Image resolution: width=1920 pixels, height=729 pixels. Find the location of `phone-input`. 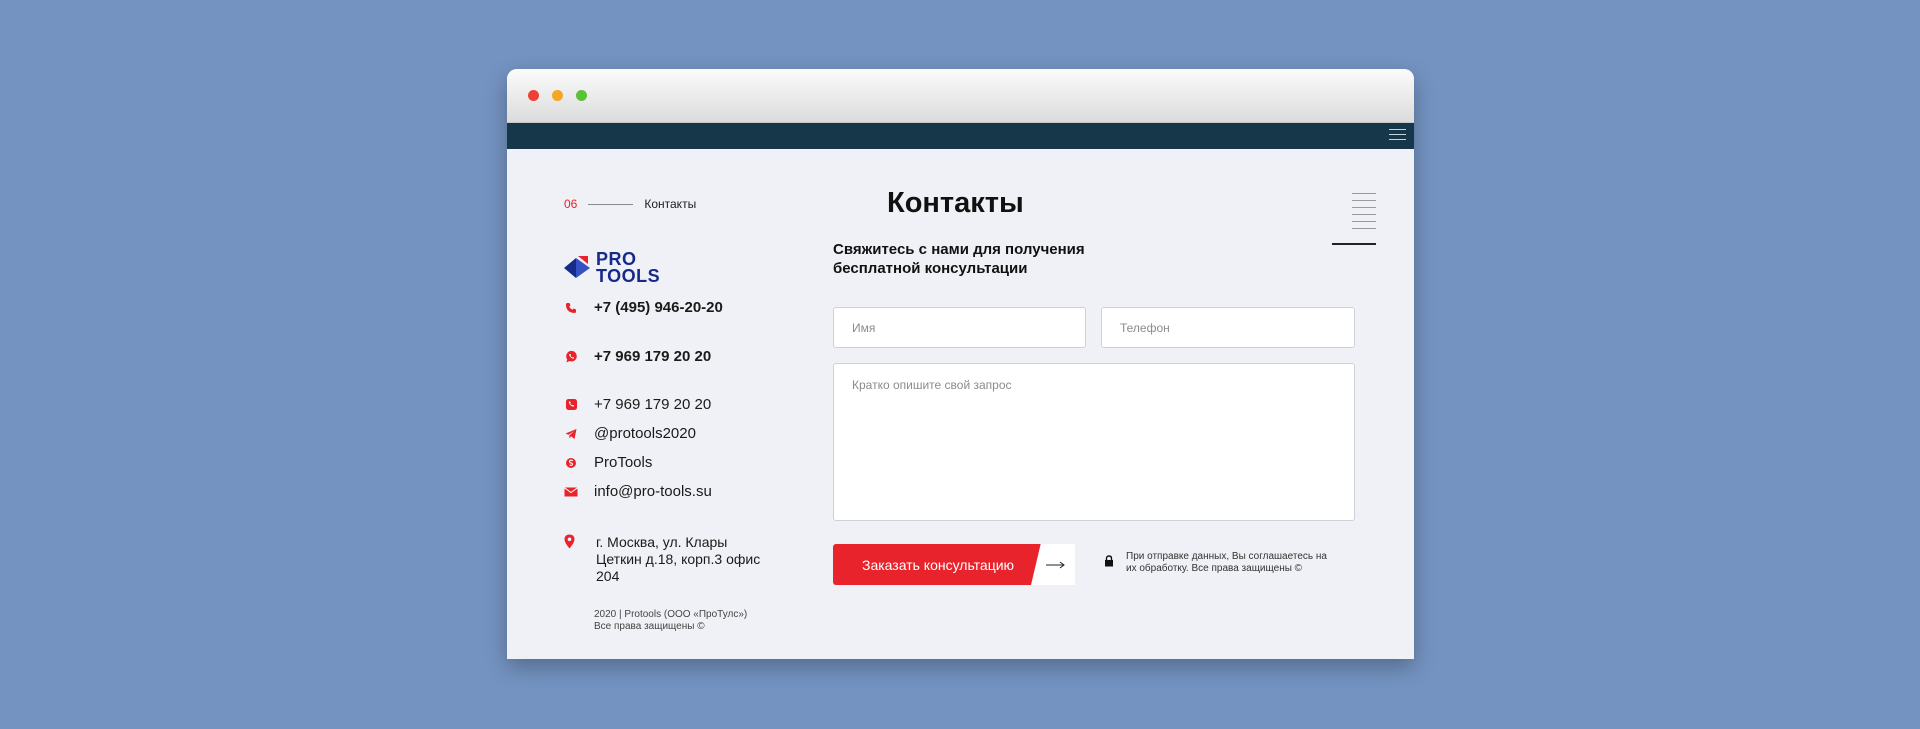

phone-input is located at coordinates (1228, 327).